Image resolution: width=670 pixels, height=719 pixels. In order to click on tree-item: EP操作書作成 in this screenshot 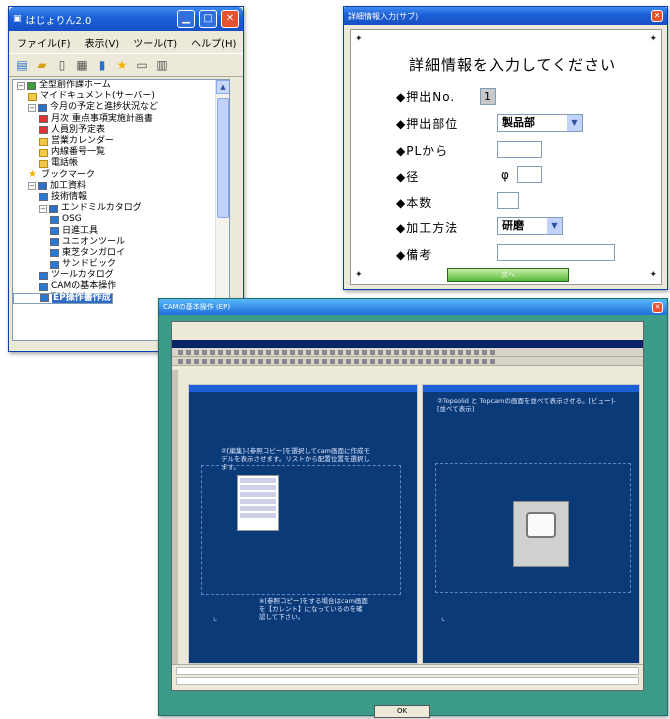, I will do `click(63, 298)`.